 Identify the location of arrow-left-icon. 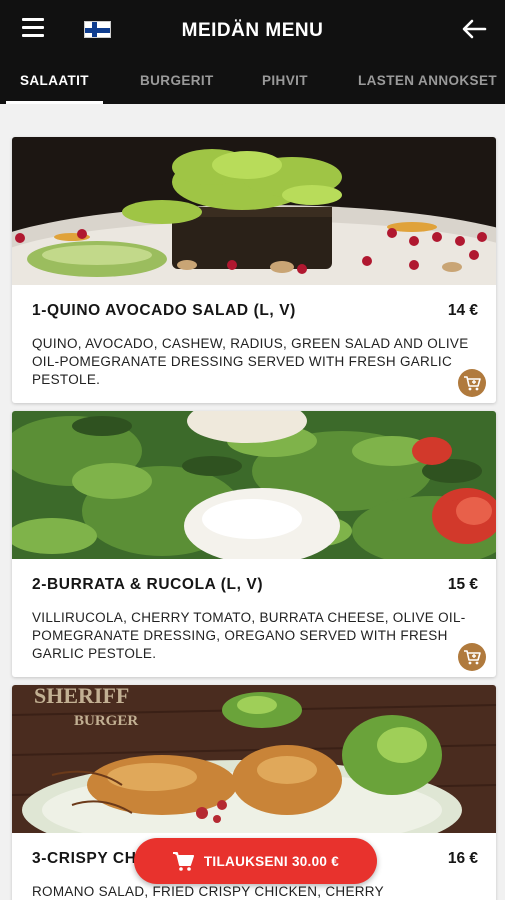
(474, 29).